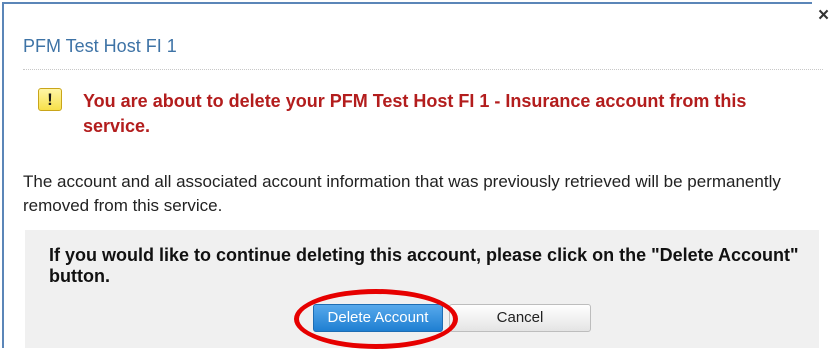 Image resolution: width=837 pixels, height=349 pixels. Describe the element at coordinates (378, 318) in the screenshot. I see `delete-account-button: Delete Account` at that location.